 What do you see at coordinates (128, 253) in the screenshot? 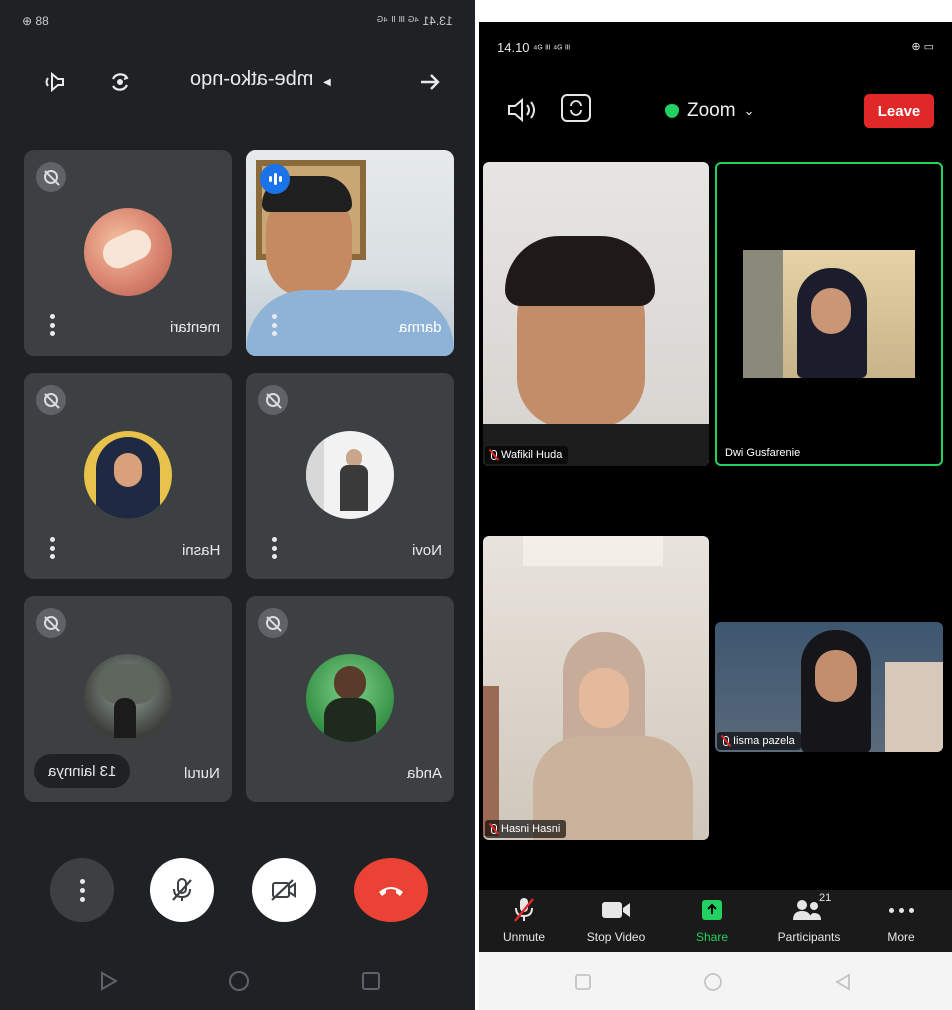
I see `participant-tile: mentari` at bounding box center [128, 253].